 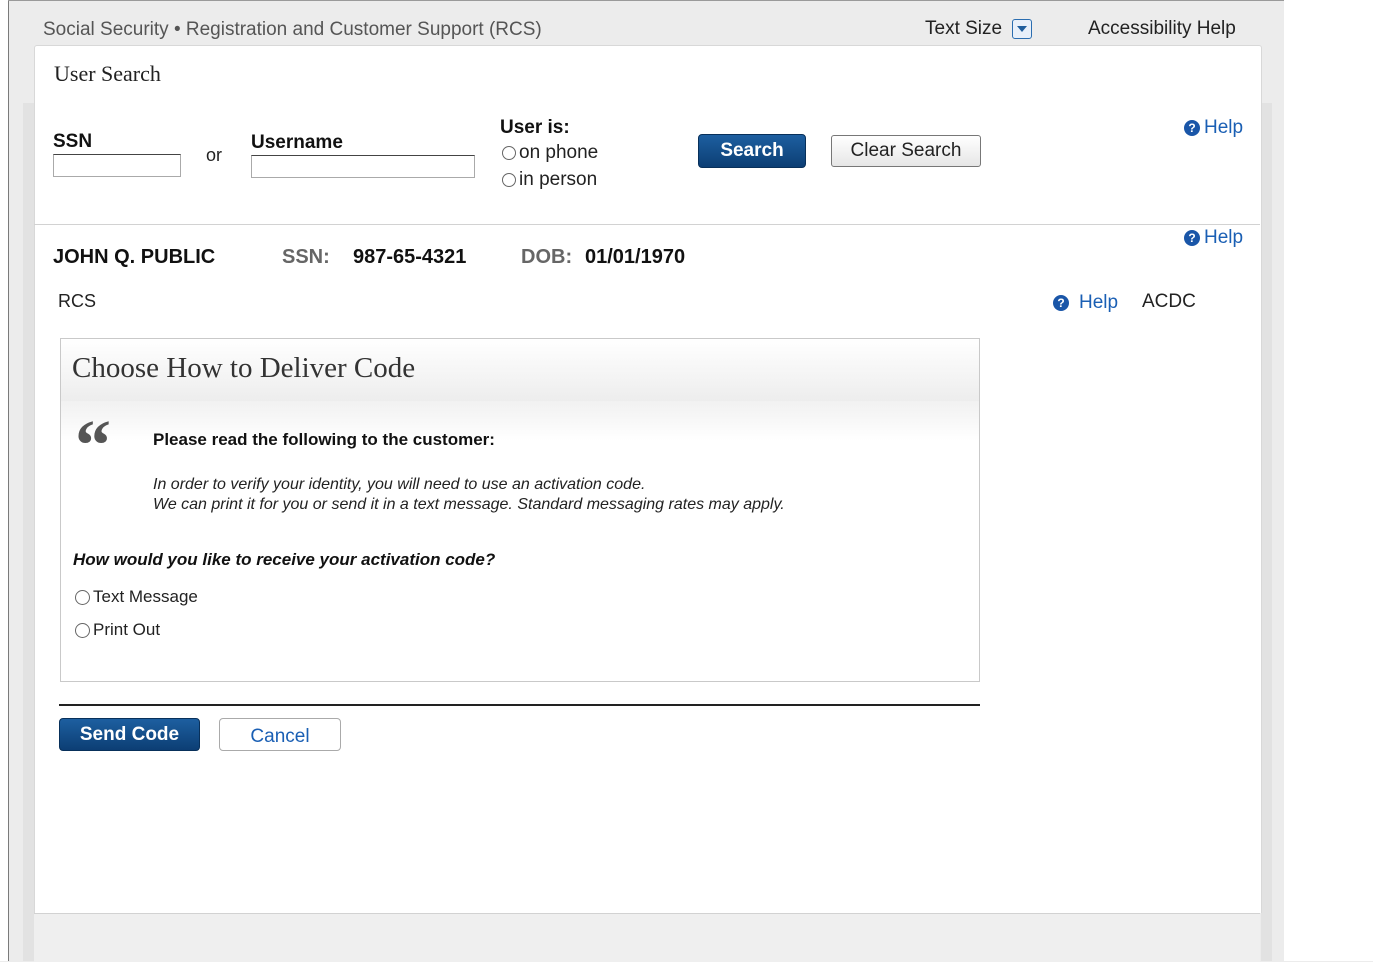 What do you see at coordinates (4, 480) in the screenshot?
I see `window-edge` at bounding box center [4, 480].